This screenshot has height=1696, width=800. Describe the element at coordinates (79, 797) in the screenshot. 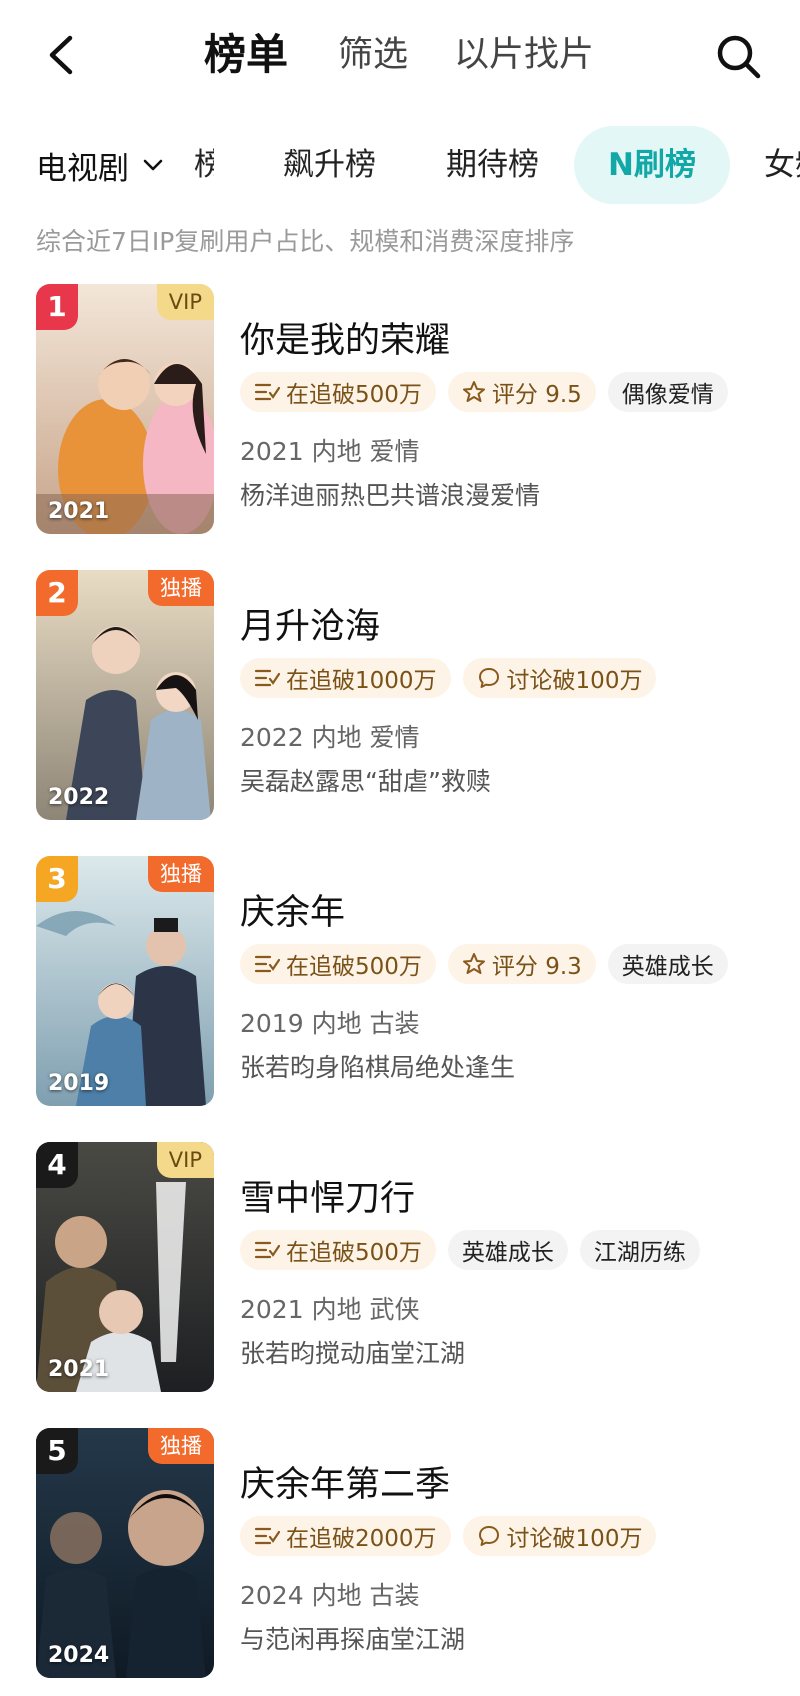

I see `poster-year: 2022` at that location.